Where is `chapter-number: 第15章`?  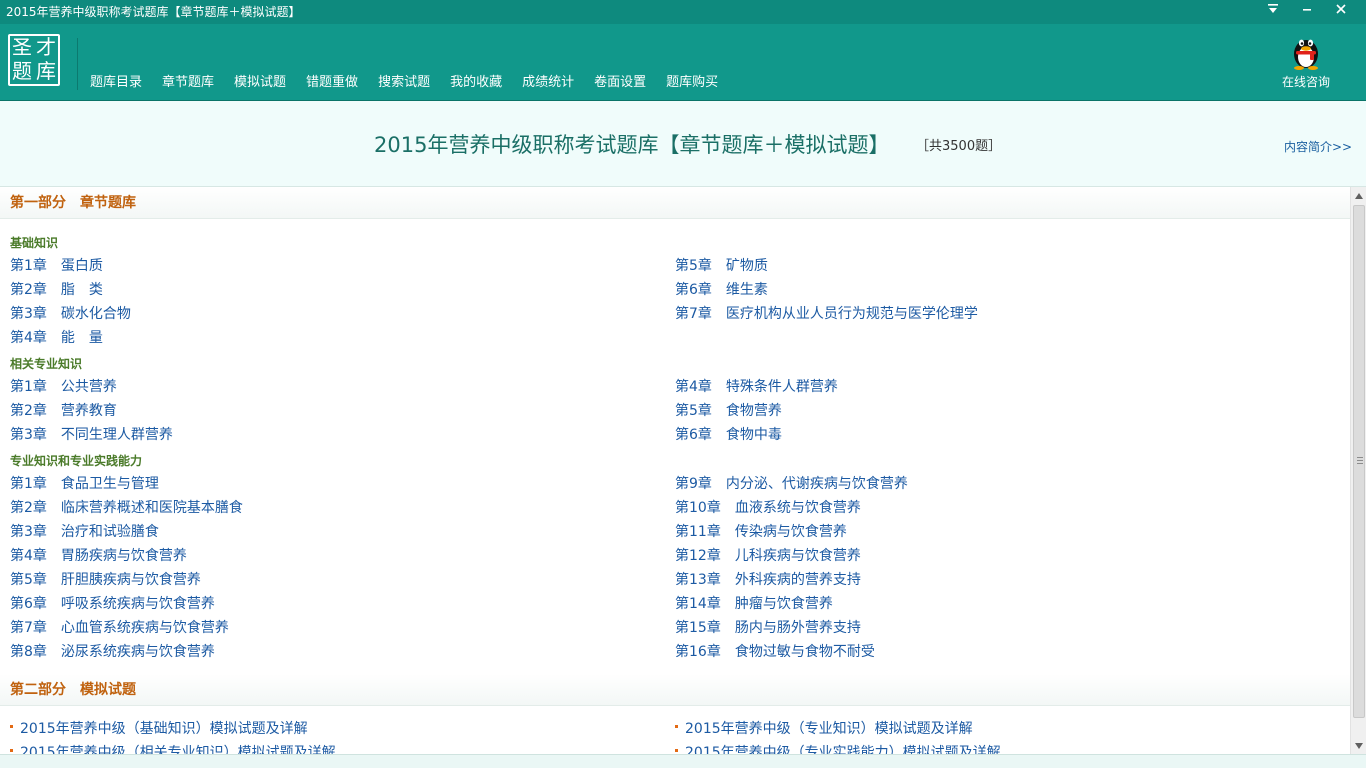 chapter-number: 第15章 is located at coordinates (698, 628).